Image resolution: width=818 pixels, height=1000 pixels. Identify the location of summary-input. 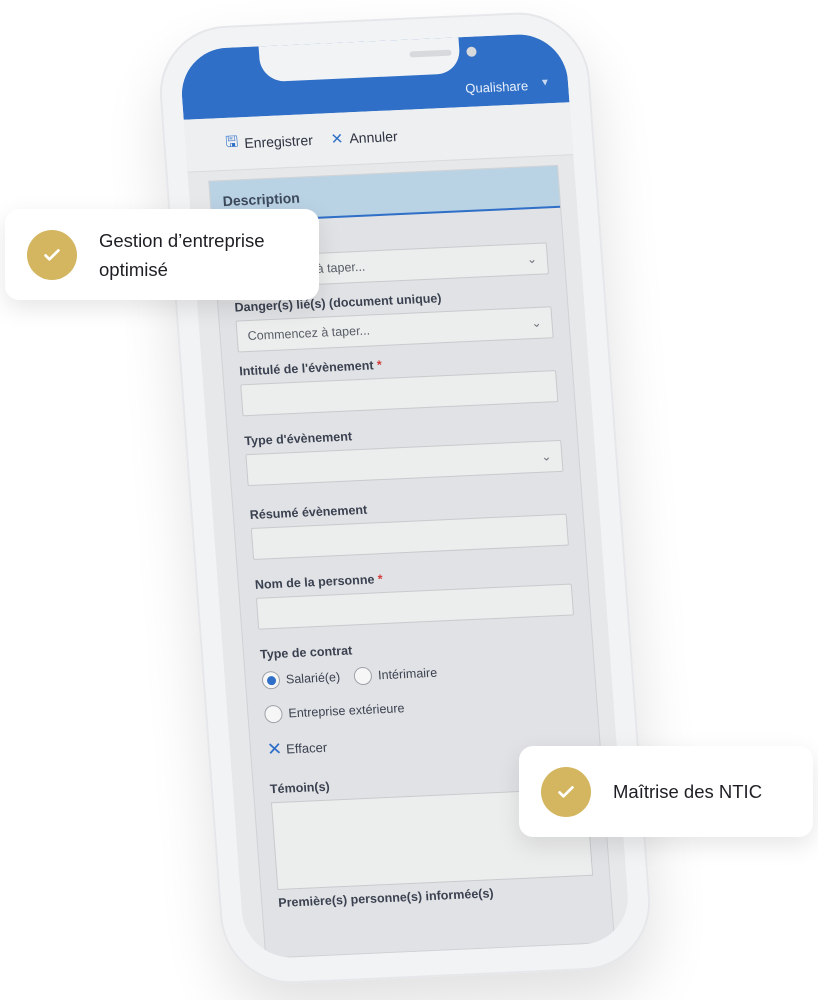
(409, 536).